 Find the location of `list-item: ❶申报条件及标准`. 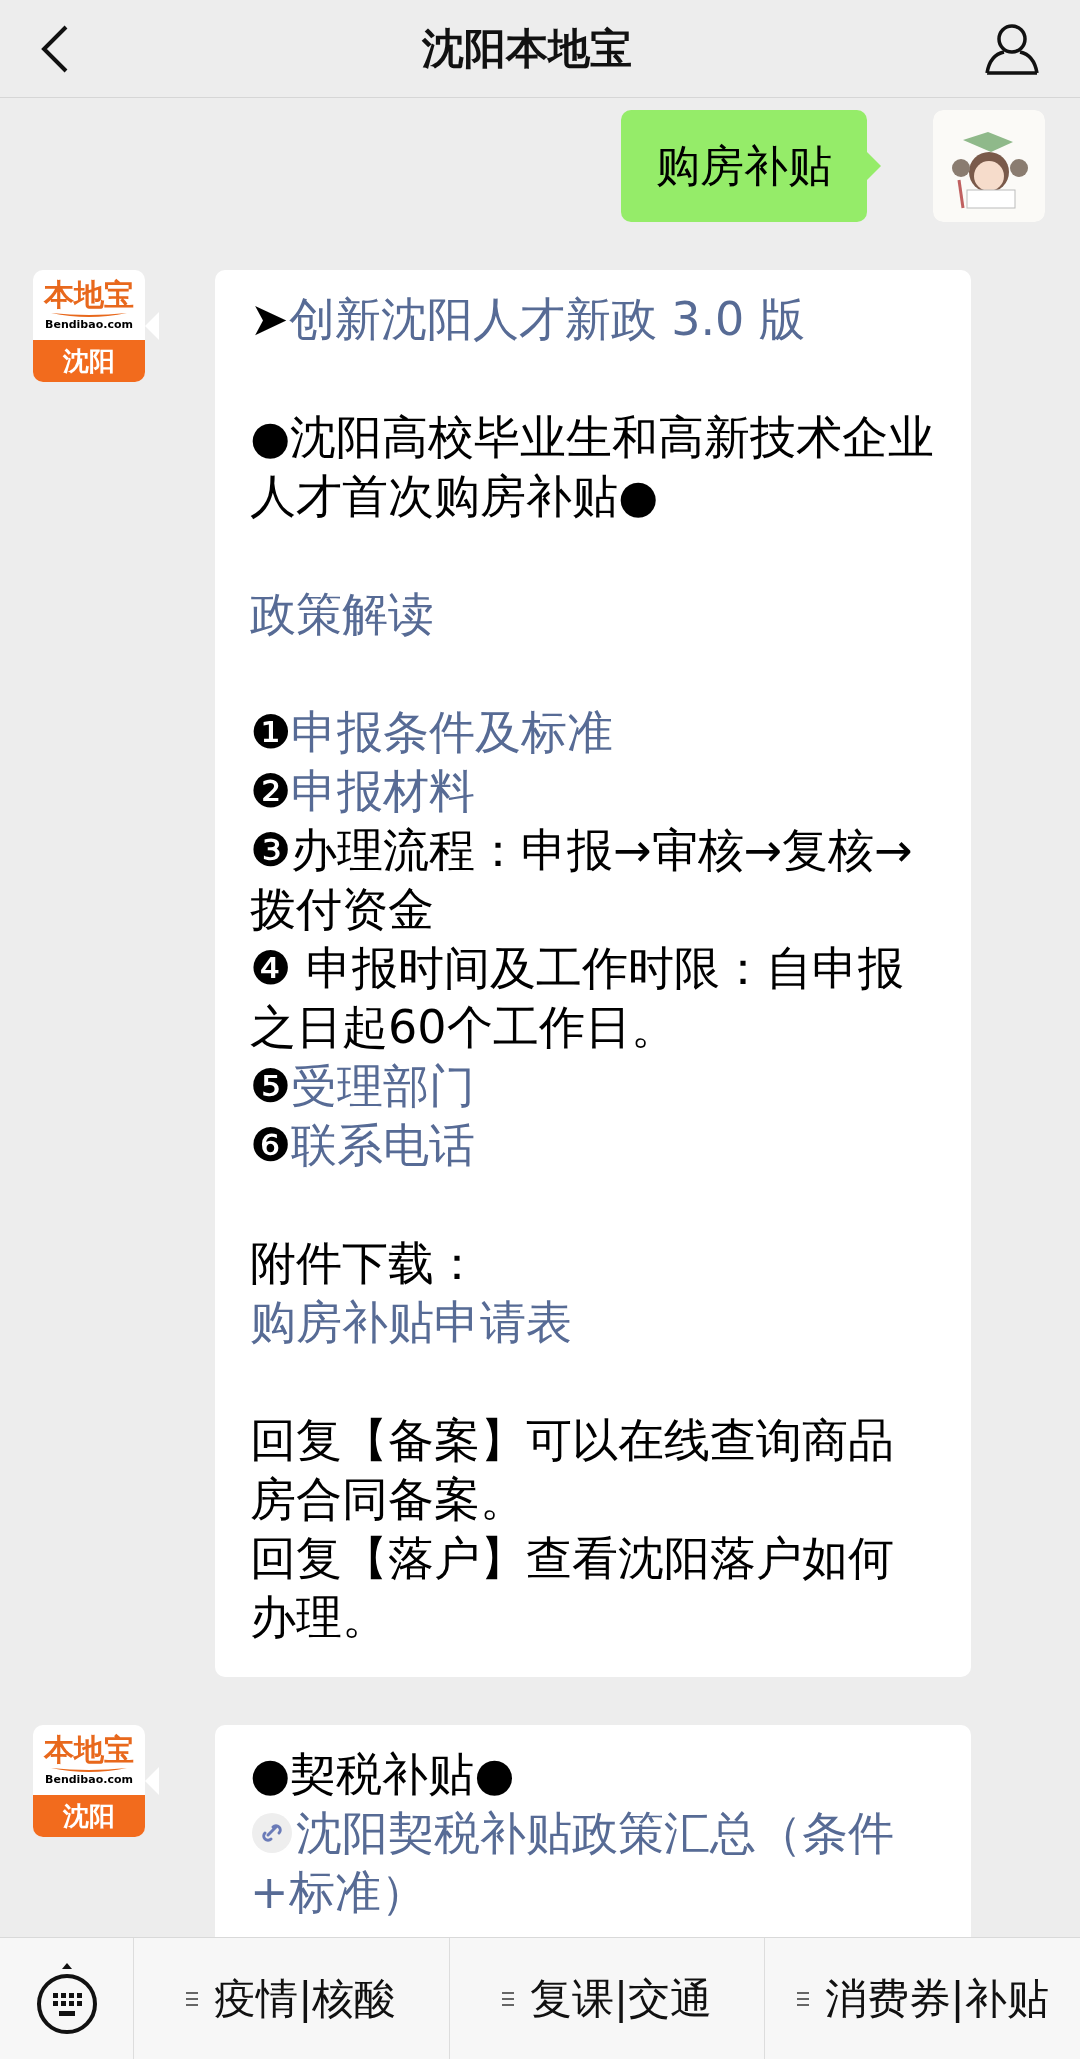

list-item: ❶申报条件及标准 is located at coordinates (432, 732).